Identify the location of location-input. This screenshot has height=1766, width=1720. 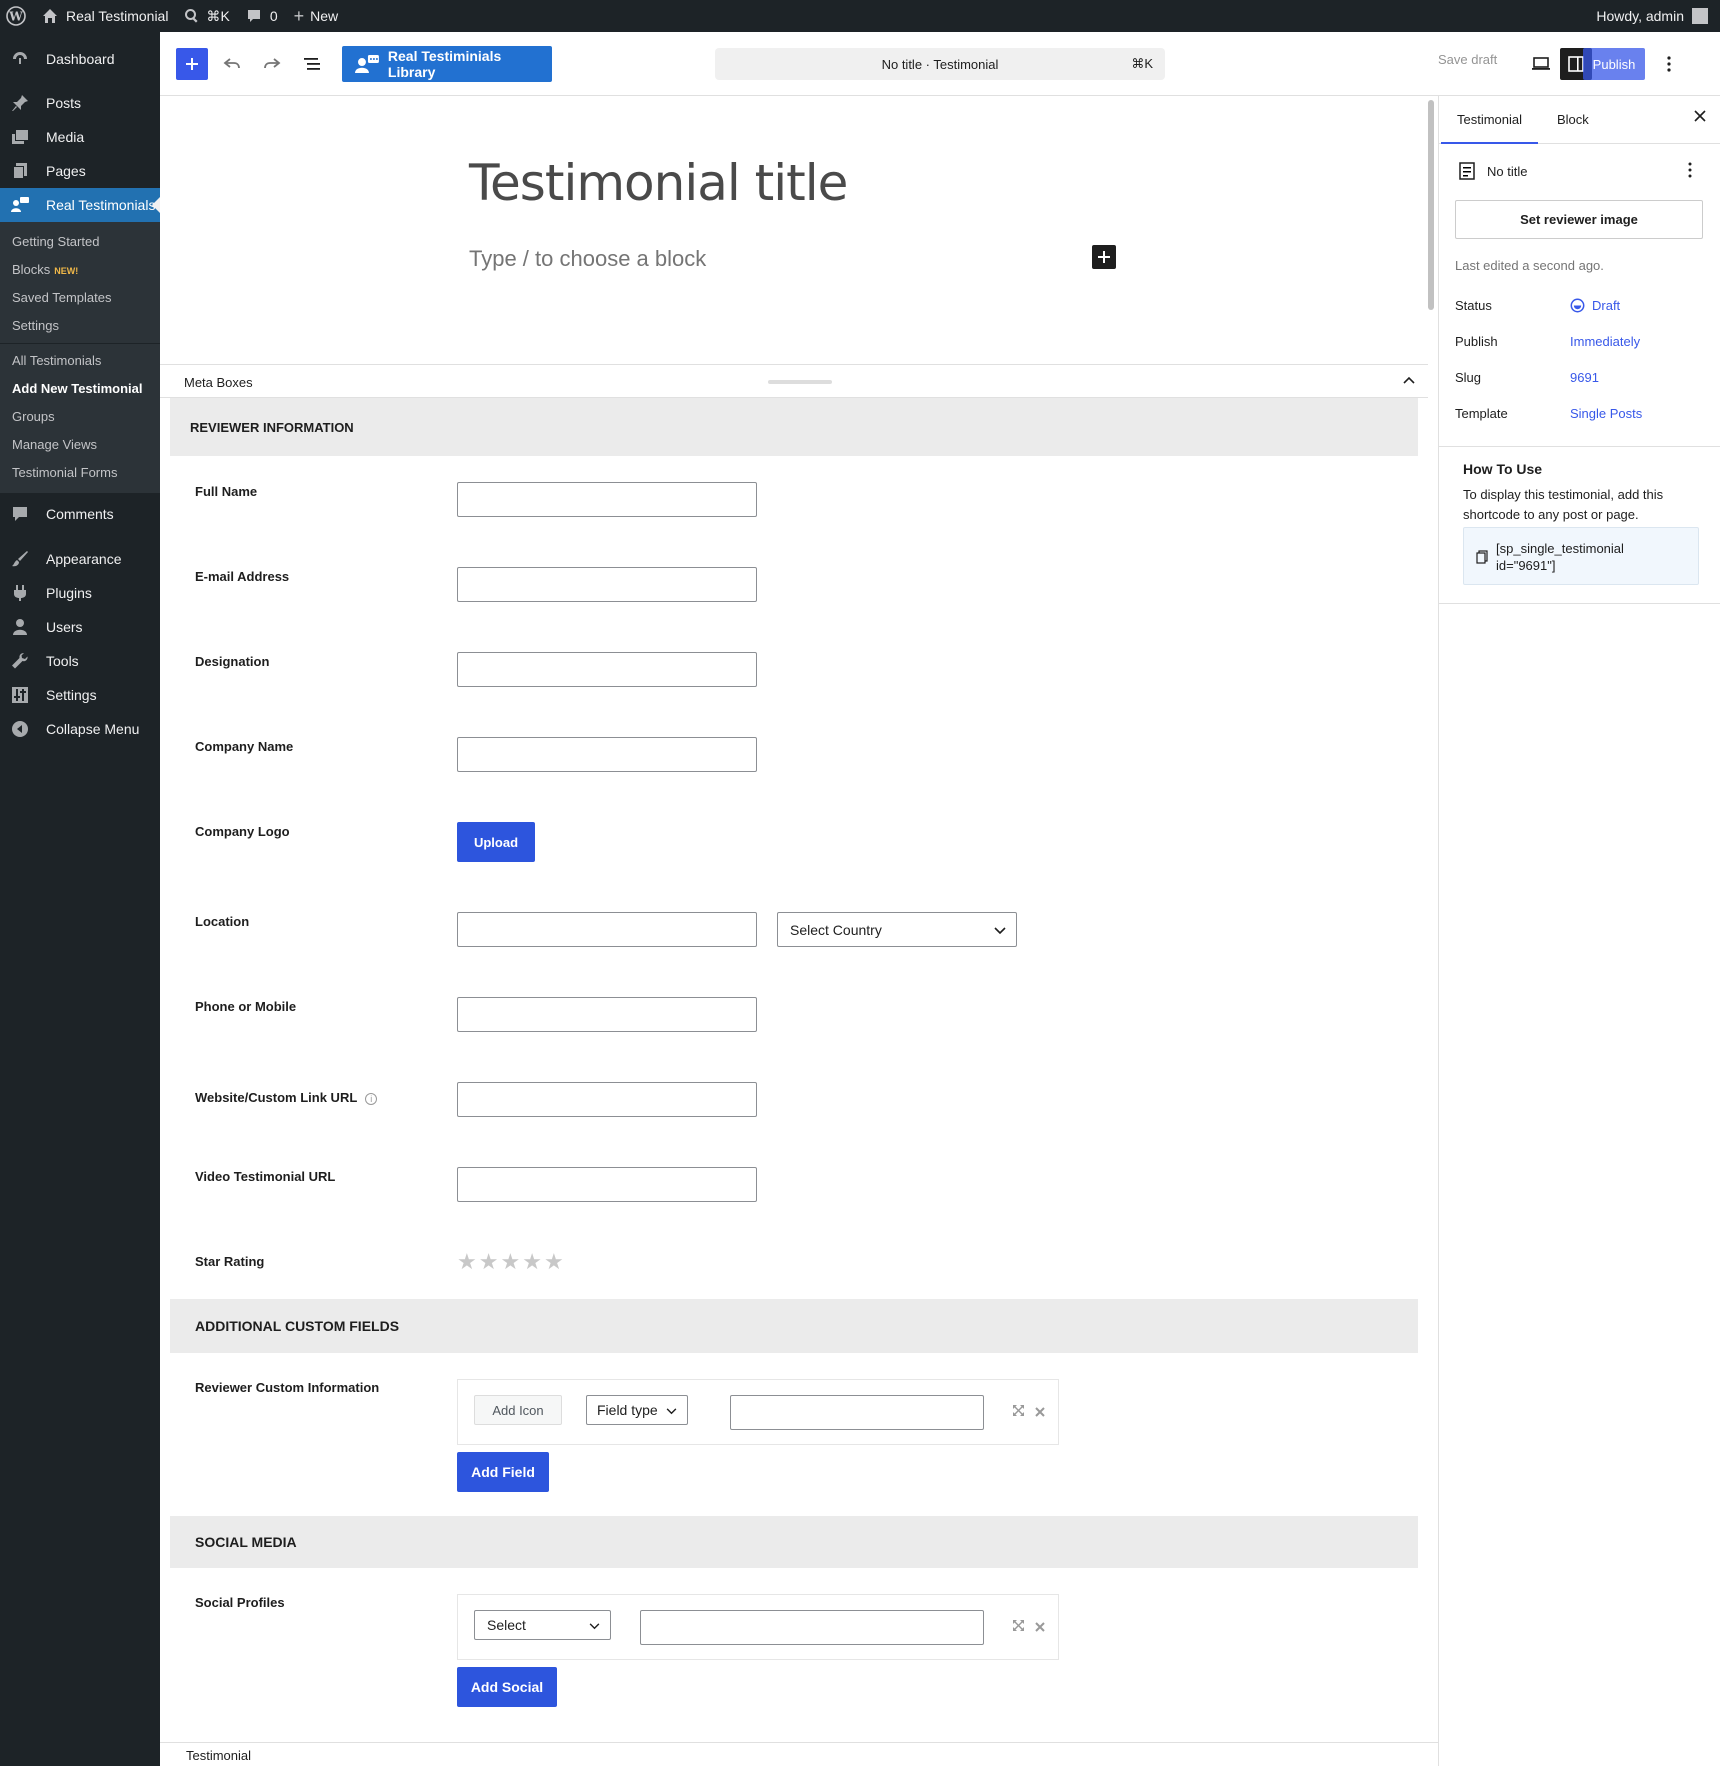
(607, 929).